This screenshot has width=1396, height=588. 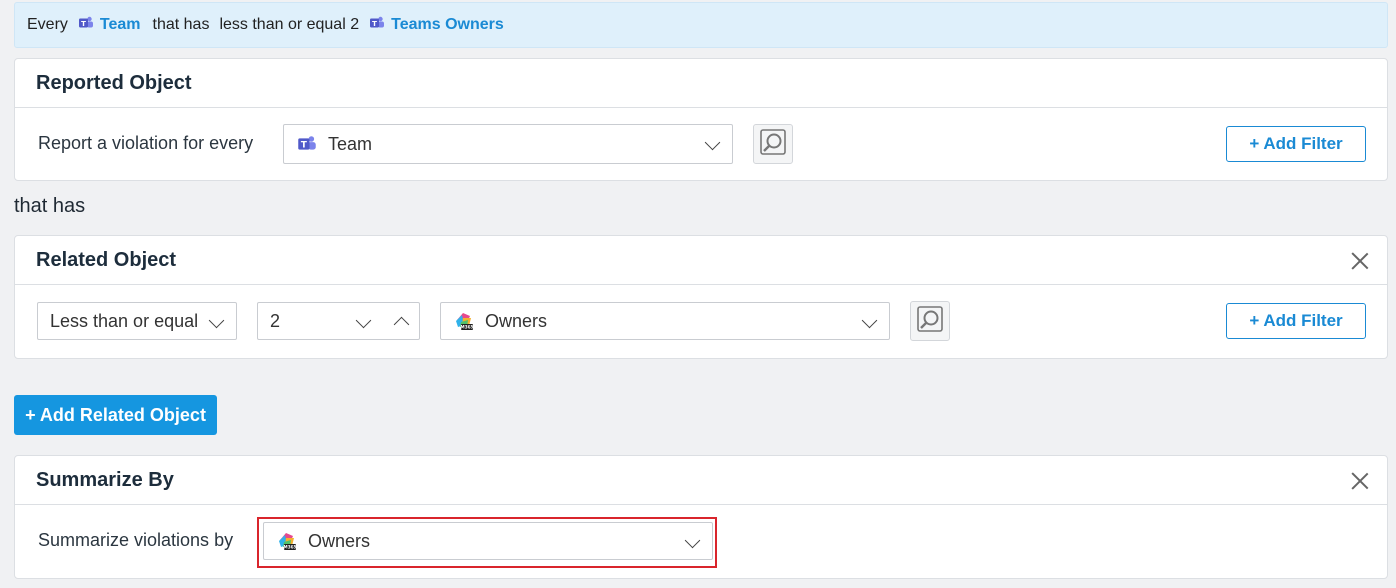 I want to click on summary-condition: less than or equal 2, so click(x=289, y=24).